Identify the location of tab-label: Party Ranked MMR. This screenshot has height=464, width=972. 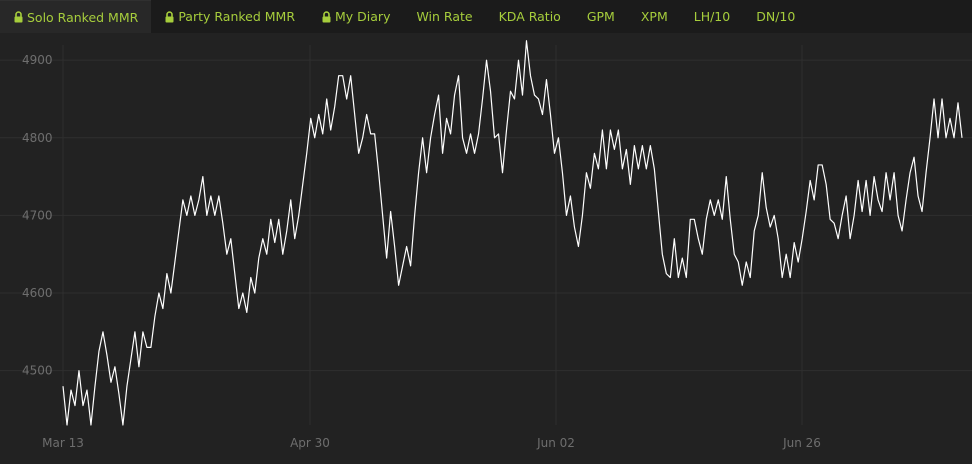
(237, 16).